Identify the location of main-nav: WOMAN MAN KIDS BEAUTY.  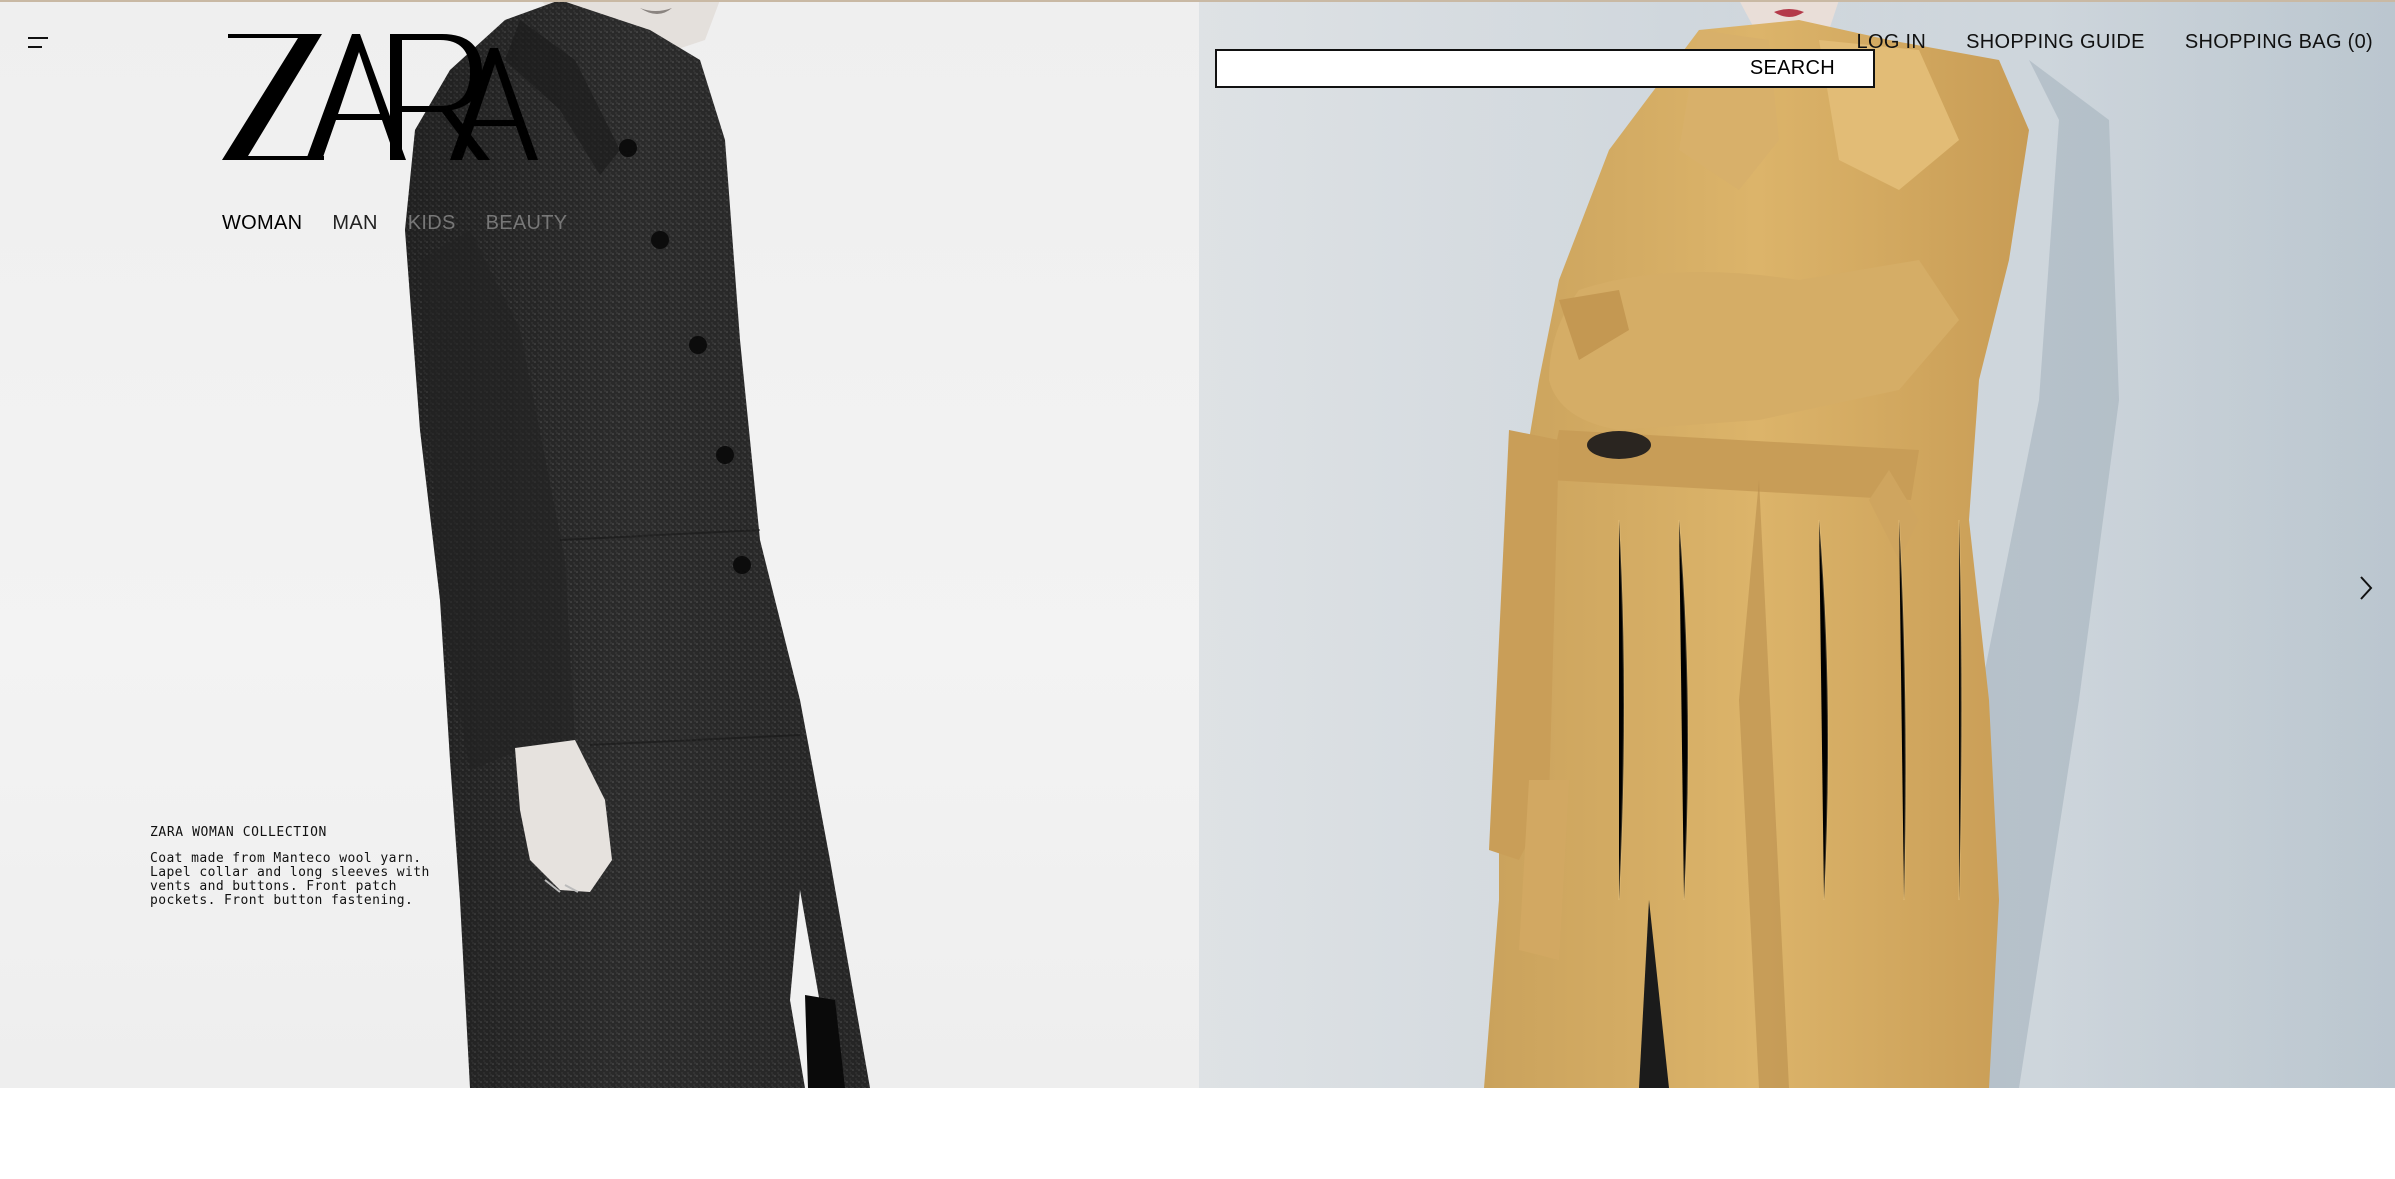
(394, 223).